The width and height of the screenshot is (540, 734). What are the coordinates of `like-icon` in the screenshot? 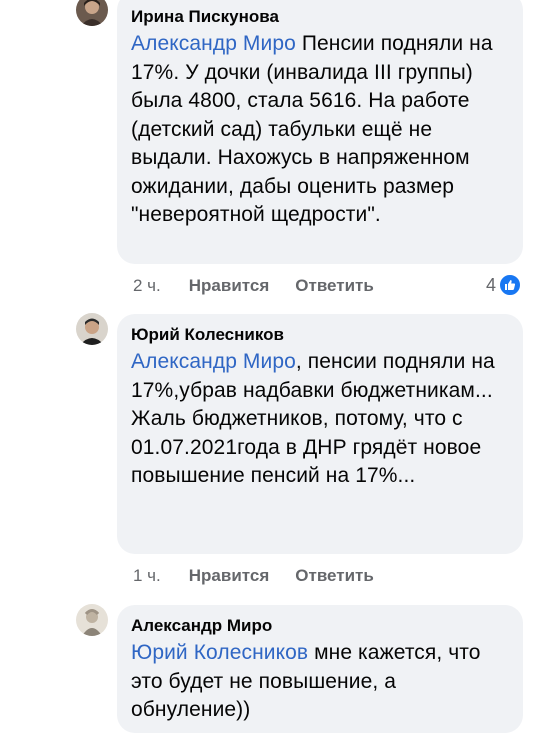 It's located at (510, 285).